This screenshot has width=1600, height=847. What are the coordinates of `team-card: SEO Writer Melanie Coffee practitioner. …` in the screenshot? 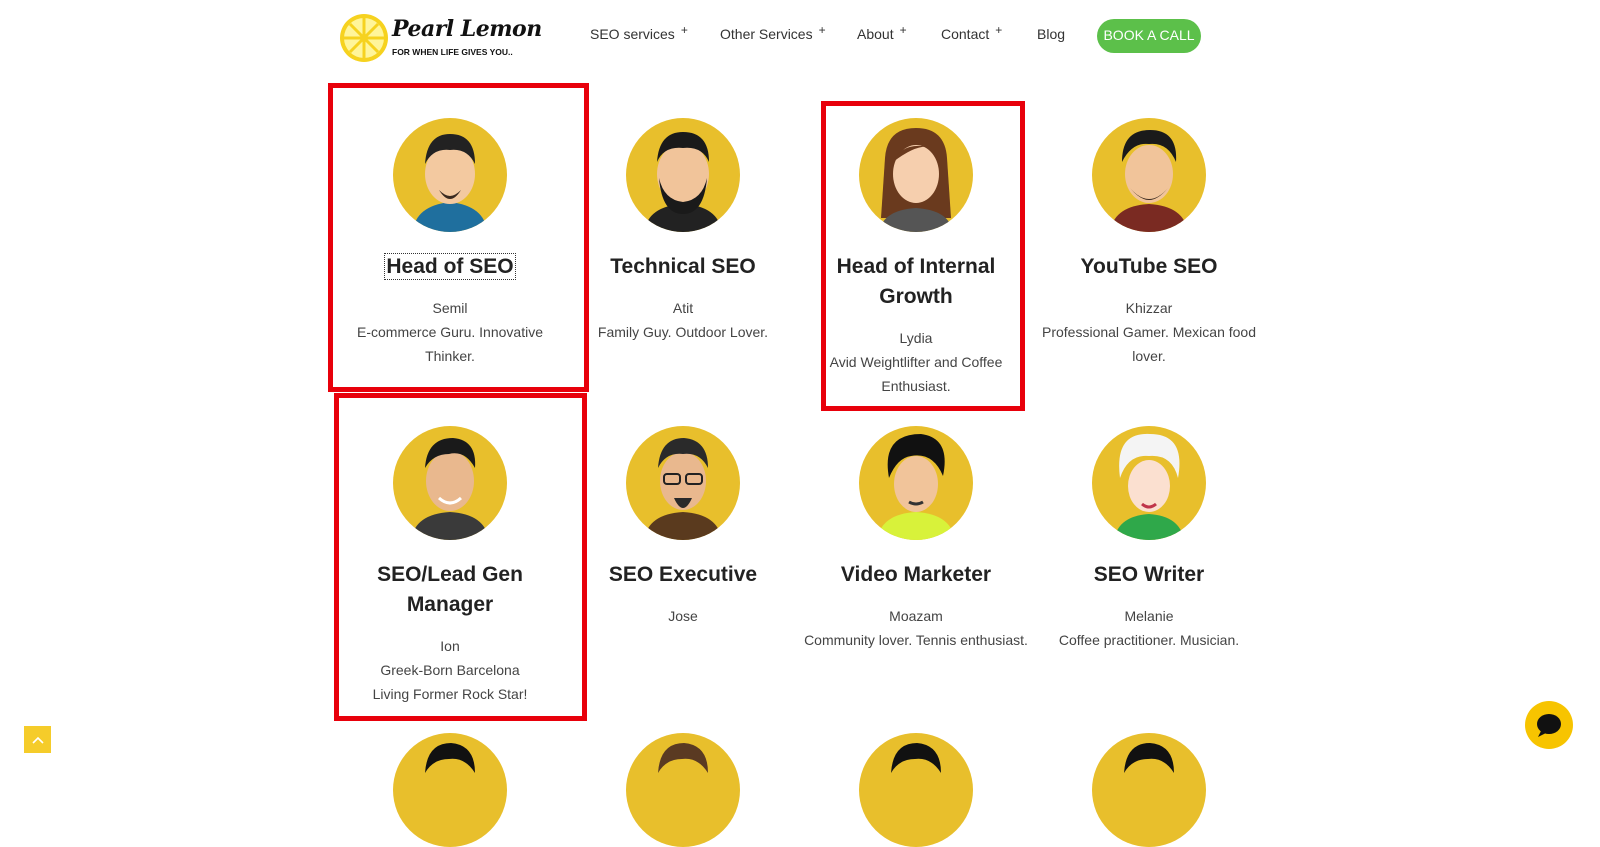 It's located at (1149, 539).